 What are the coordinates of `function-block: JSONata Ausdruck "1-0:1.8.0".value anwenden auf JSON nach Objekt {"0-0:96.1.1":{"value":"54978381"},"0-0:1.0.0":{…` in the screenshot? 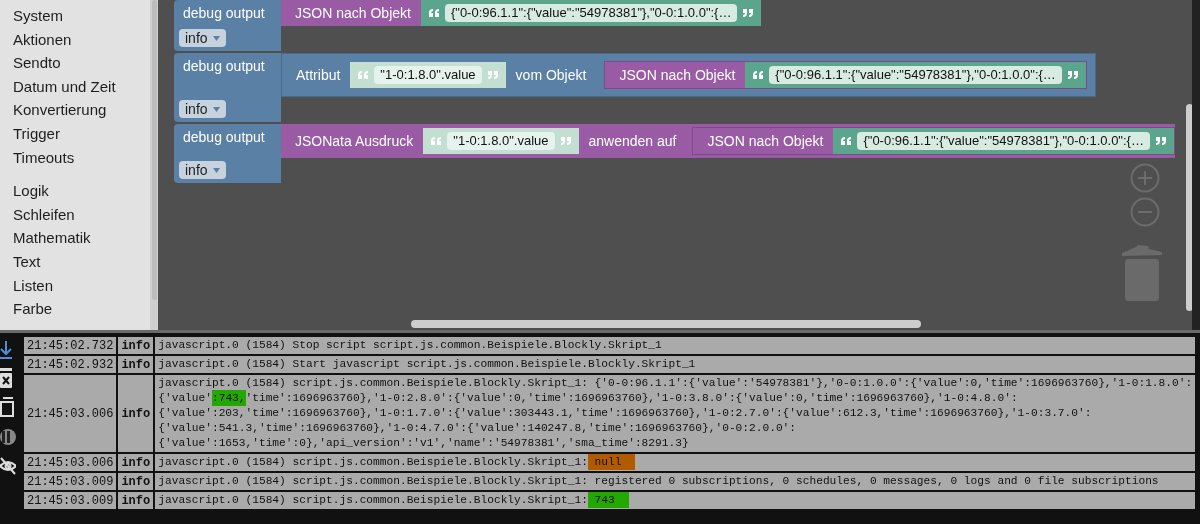 It's located at (728, 141).